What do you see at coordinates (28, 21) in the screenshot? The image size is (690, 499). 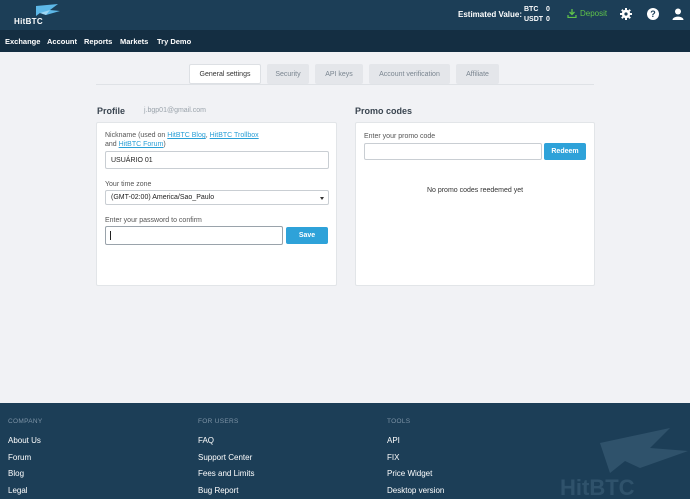 I see `logo-text: HitBTC` at bounding box center [28, 21].